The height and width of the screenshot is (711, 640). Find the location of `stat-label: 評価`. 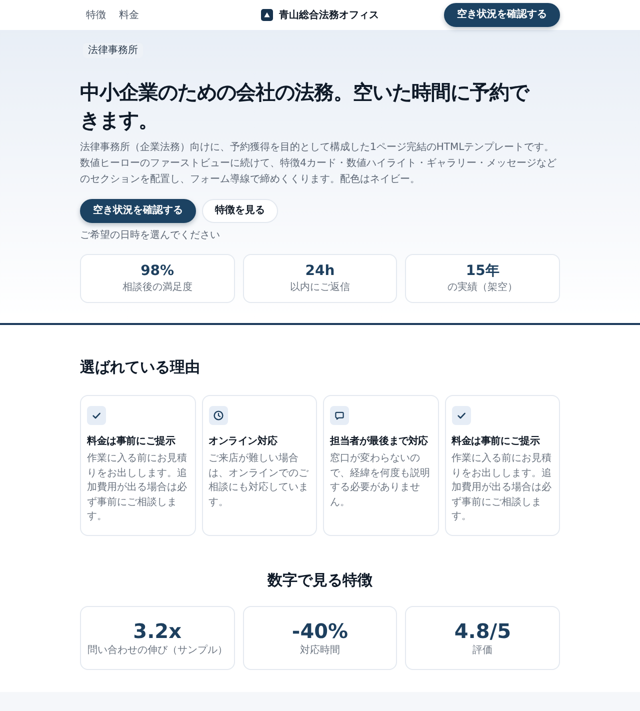

stat-label: 評価 is located at coordinates (483, 650).